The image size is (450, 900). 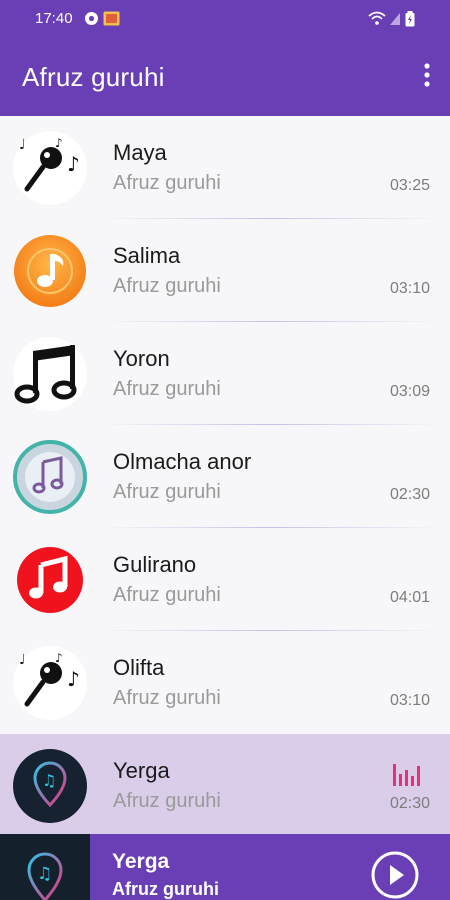 What do you see at coordinates (50, 580) in the screenshot?
I see `red-music-note-icon` at bounding box center [50, 580].